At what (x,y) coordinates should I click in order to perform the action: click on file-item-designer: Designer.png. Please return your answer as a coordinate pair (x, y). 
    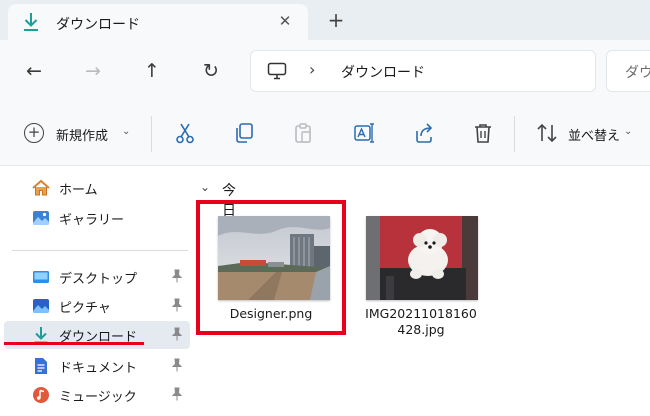
    Looking at the image, I should click on (271, 272).